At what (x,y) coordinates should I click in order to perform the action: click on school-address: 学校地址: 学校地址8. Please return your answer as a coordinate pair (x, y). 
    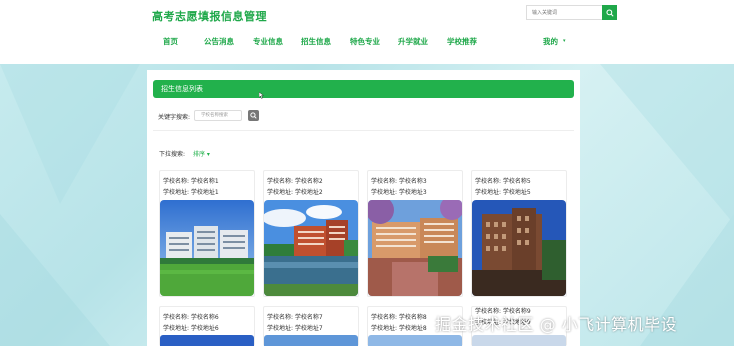
    Looking at the image, I should click on (399, 328).